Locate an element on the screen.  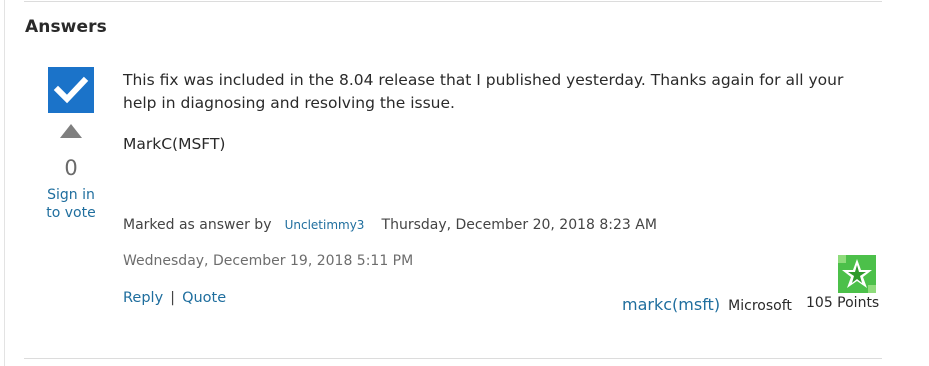
left-border is located at coordinates (4, 183).